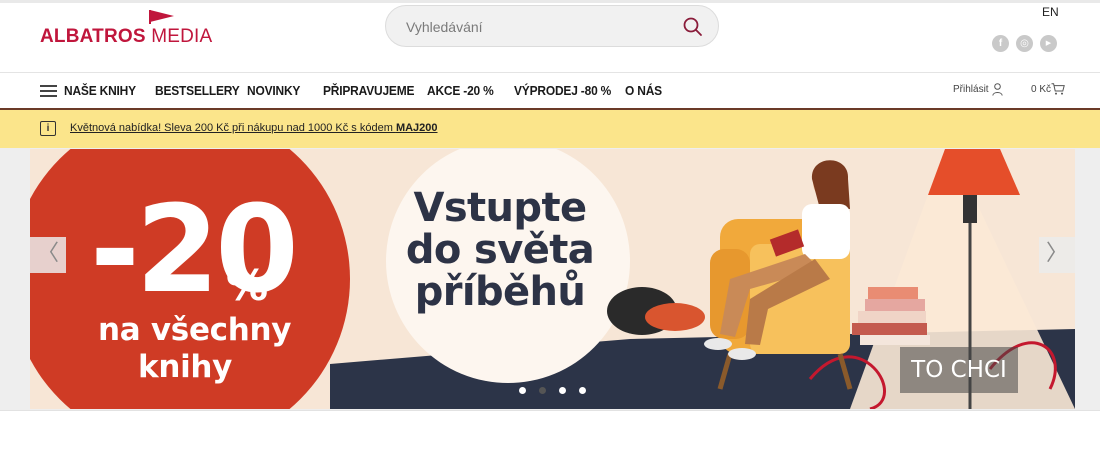 This screenshot has height=449, width=1100. Describe the element at coordinates (460, 90) in the screenshot. I see `nav-item-akce: AKCE -20 %` at that location.